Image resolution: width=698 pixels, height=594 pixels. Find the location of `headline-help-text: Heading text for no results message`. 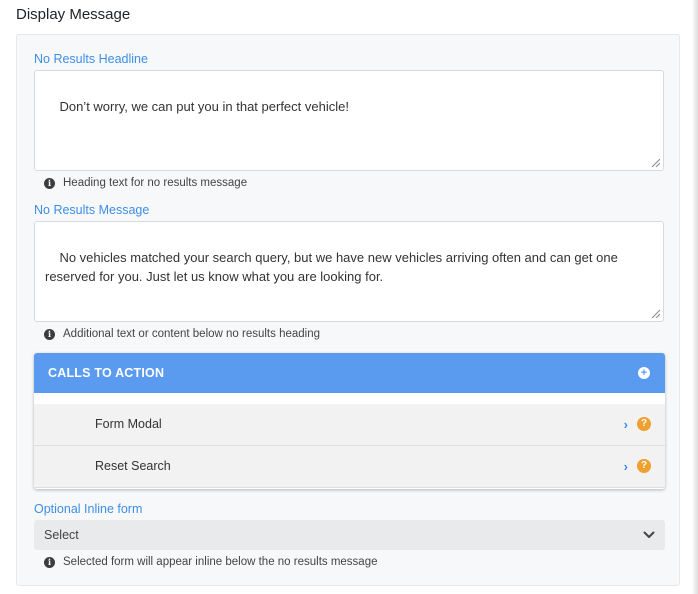

headline-help-text: Heading text for no results message is located at coordinates (155, 183).